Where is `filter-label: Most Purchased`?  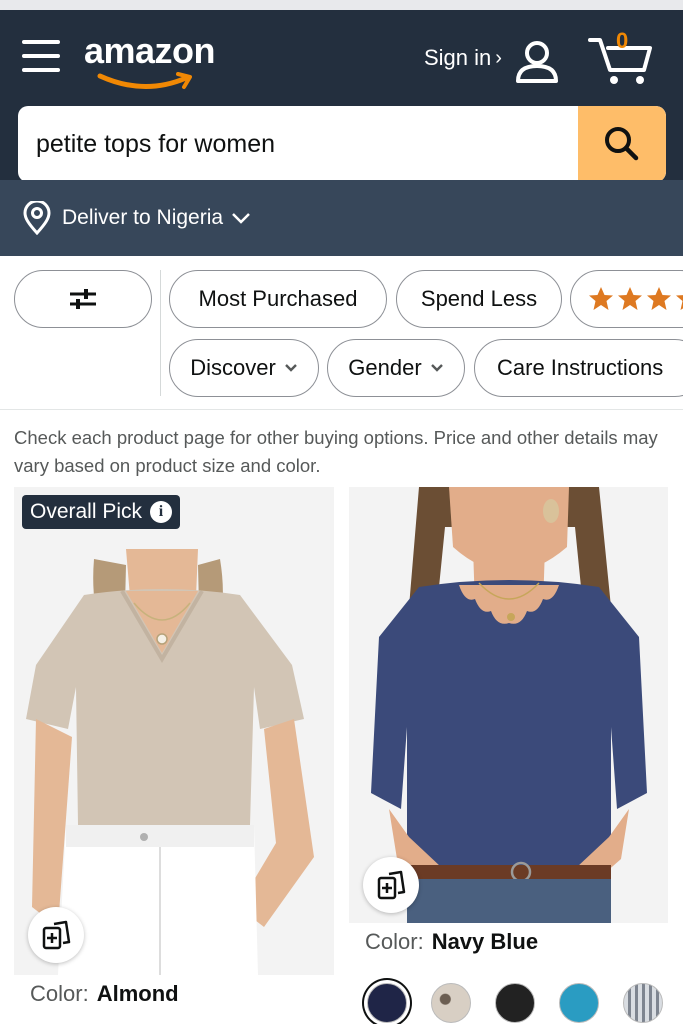
filter-label: Most Purchased is located at coordinates (278, 298).